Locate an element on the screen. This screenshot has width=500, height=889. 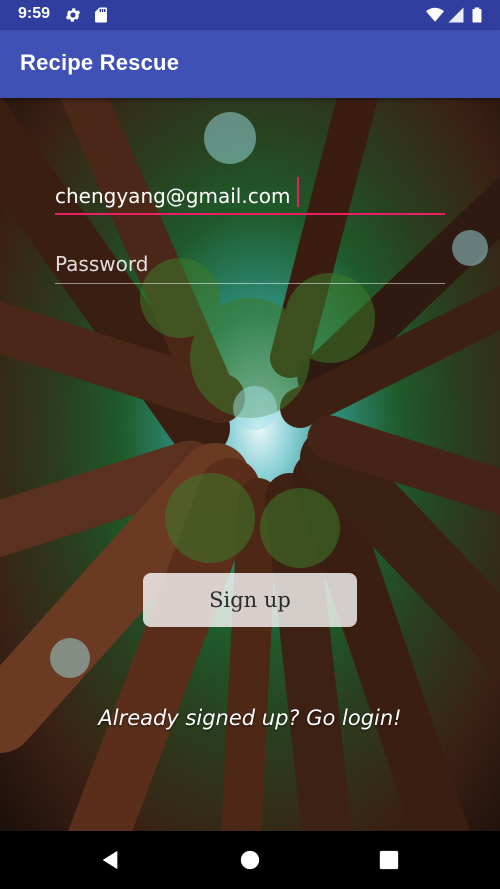
navigation-bar is located at coordinates (250, 860).